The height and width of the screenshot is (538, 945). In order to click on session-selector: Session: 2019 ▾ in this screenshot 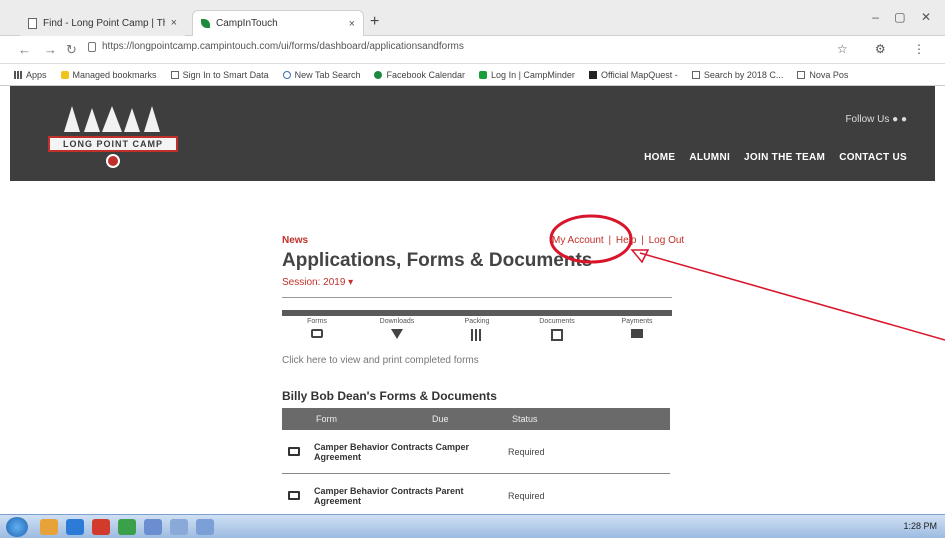, I will do `click(317, 282)`.